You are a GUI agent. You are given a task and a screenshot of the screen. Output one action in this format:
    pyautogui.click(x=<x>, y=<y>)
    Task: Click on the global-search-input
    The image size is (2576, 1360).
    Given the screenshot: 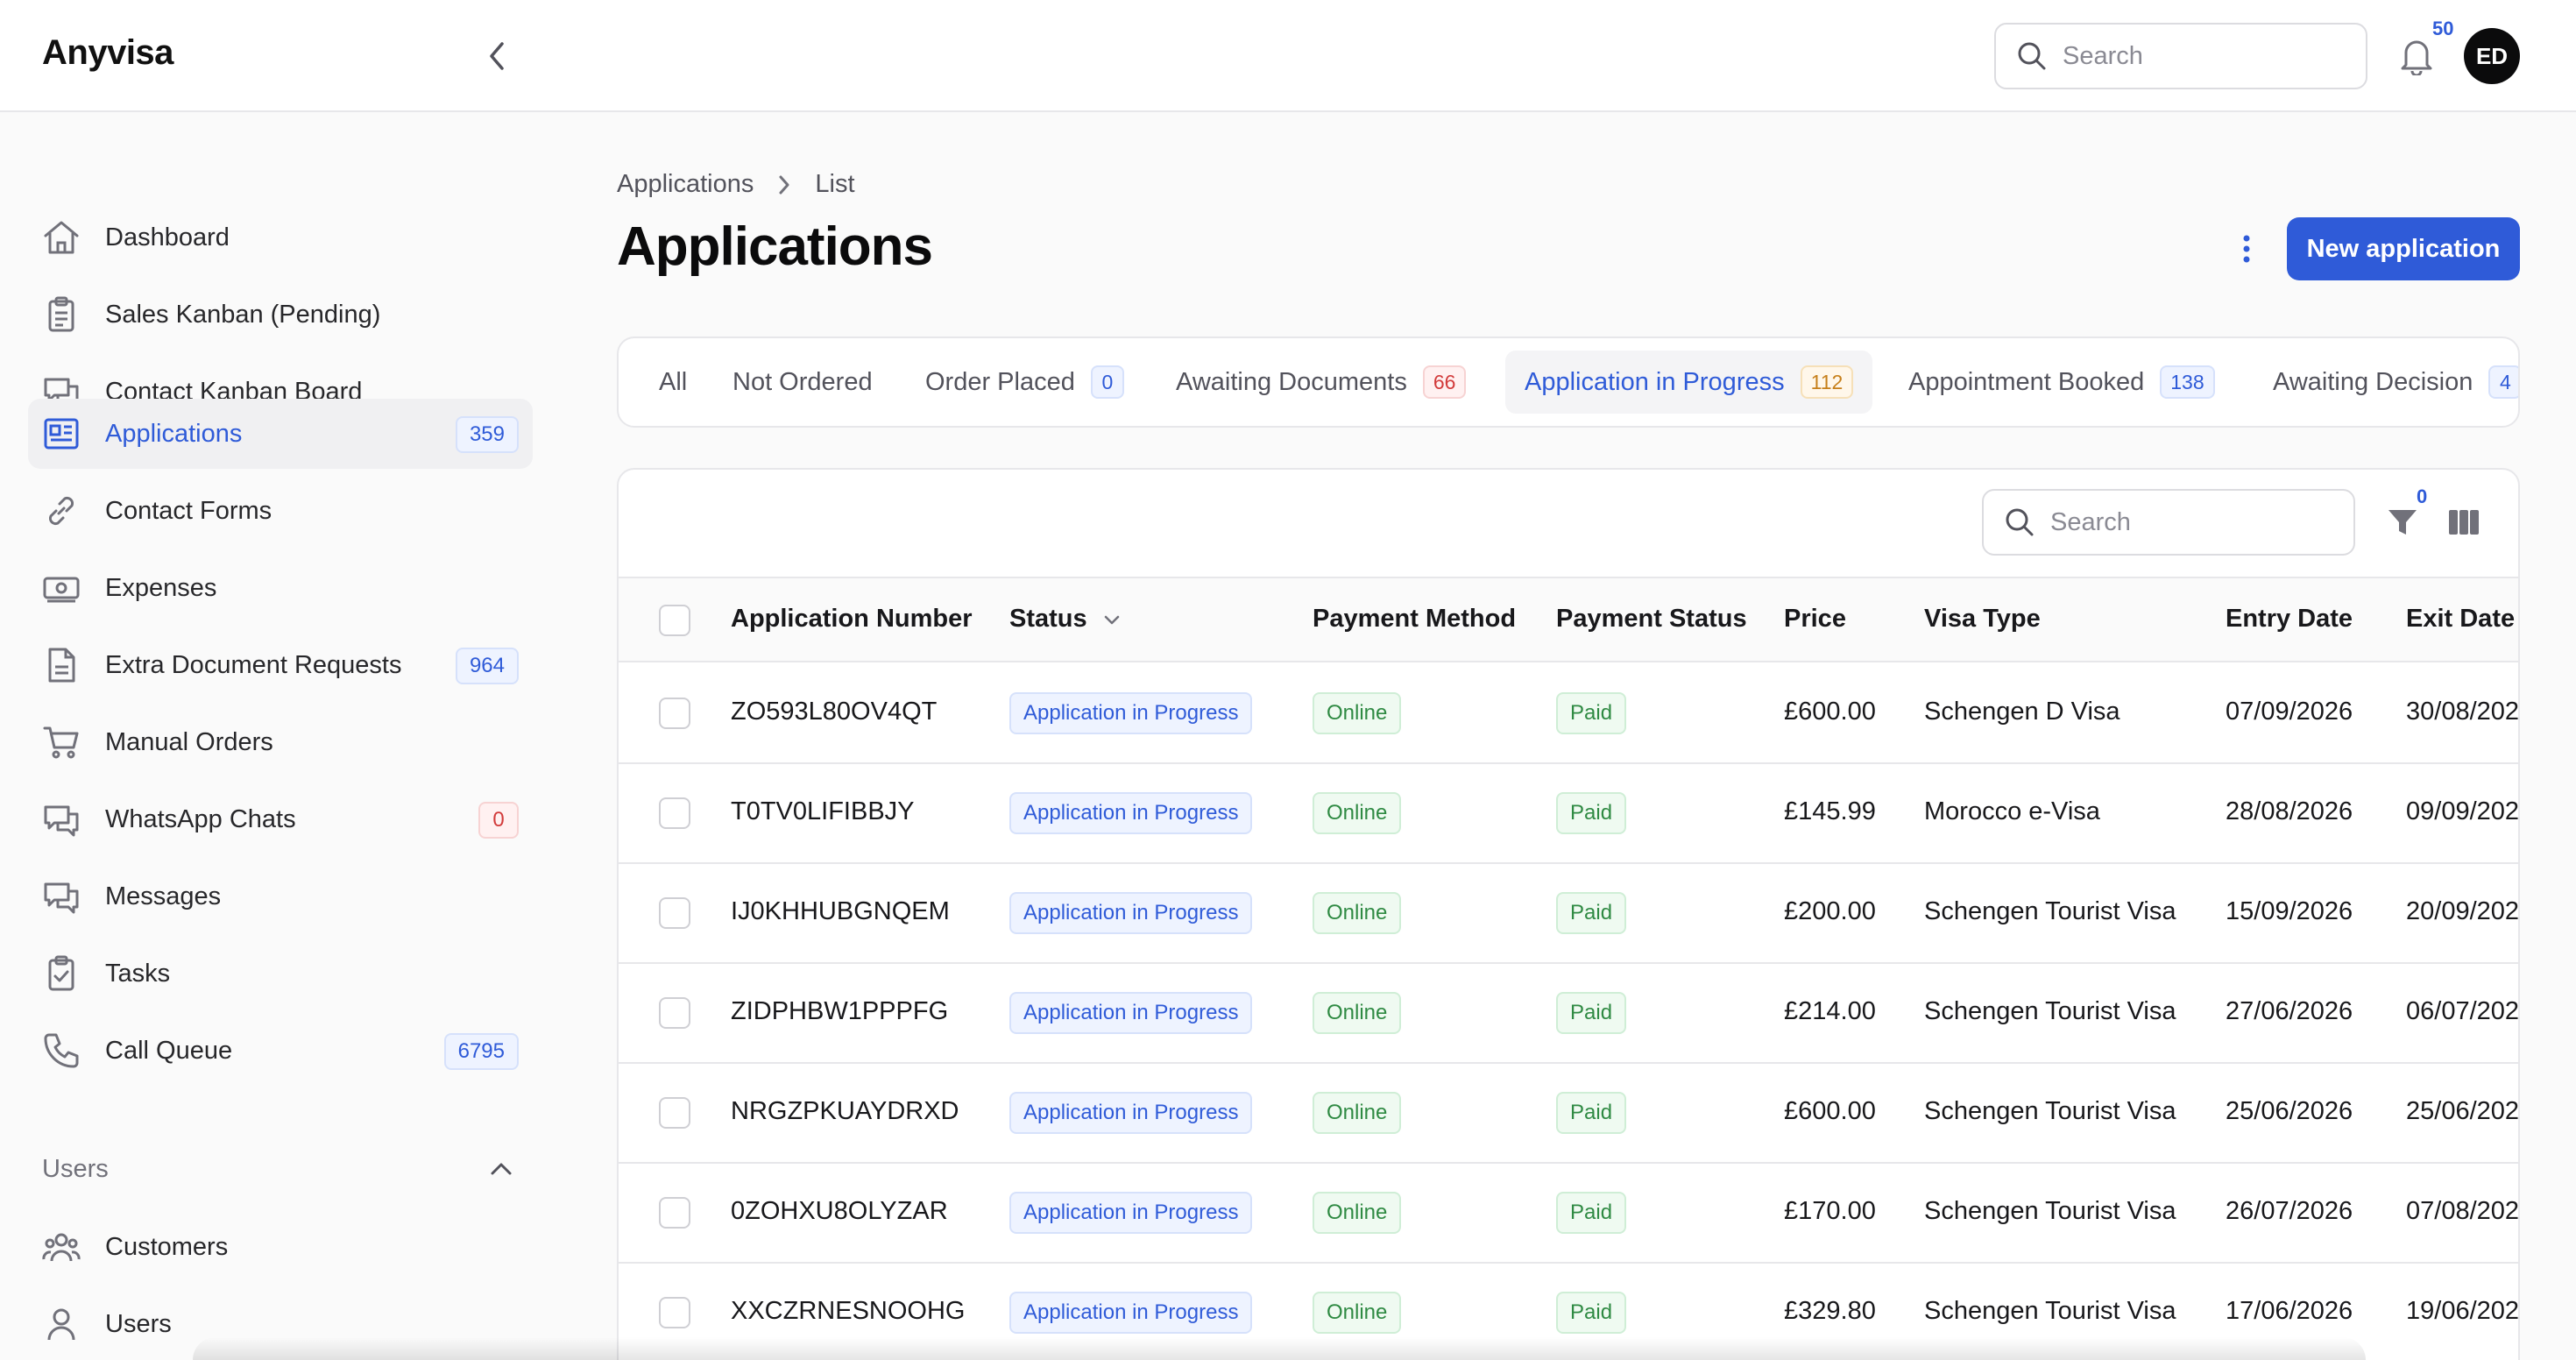 What is the action you would take?
    pyautogui.click(x=2203, y=56)
    